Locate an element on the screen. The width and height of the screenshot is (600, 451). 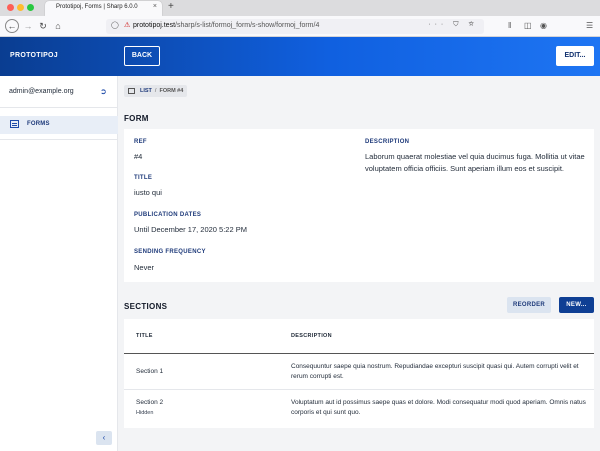
sending-frequency-value: Never is located at coordinates (144, 267).